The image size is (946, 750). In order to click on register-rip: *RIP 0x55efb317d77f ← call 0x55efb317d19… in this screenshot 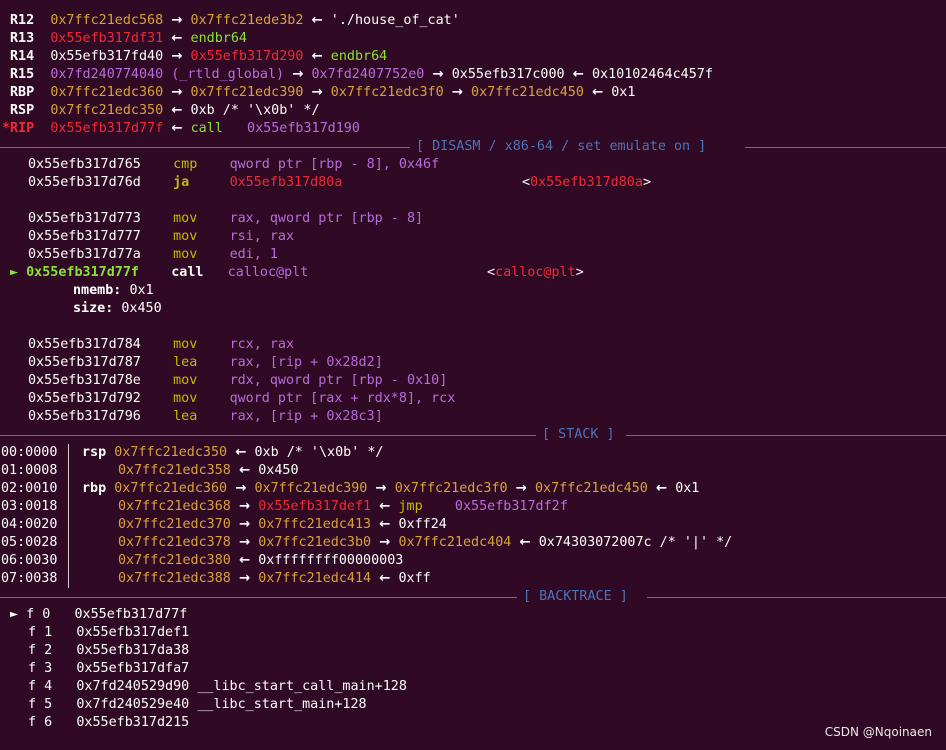, I will do `click(181, 128)`.